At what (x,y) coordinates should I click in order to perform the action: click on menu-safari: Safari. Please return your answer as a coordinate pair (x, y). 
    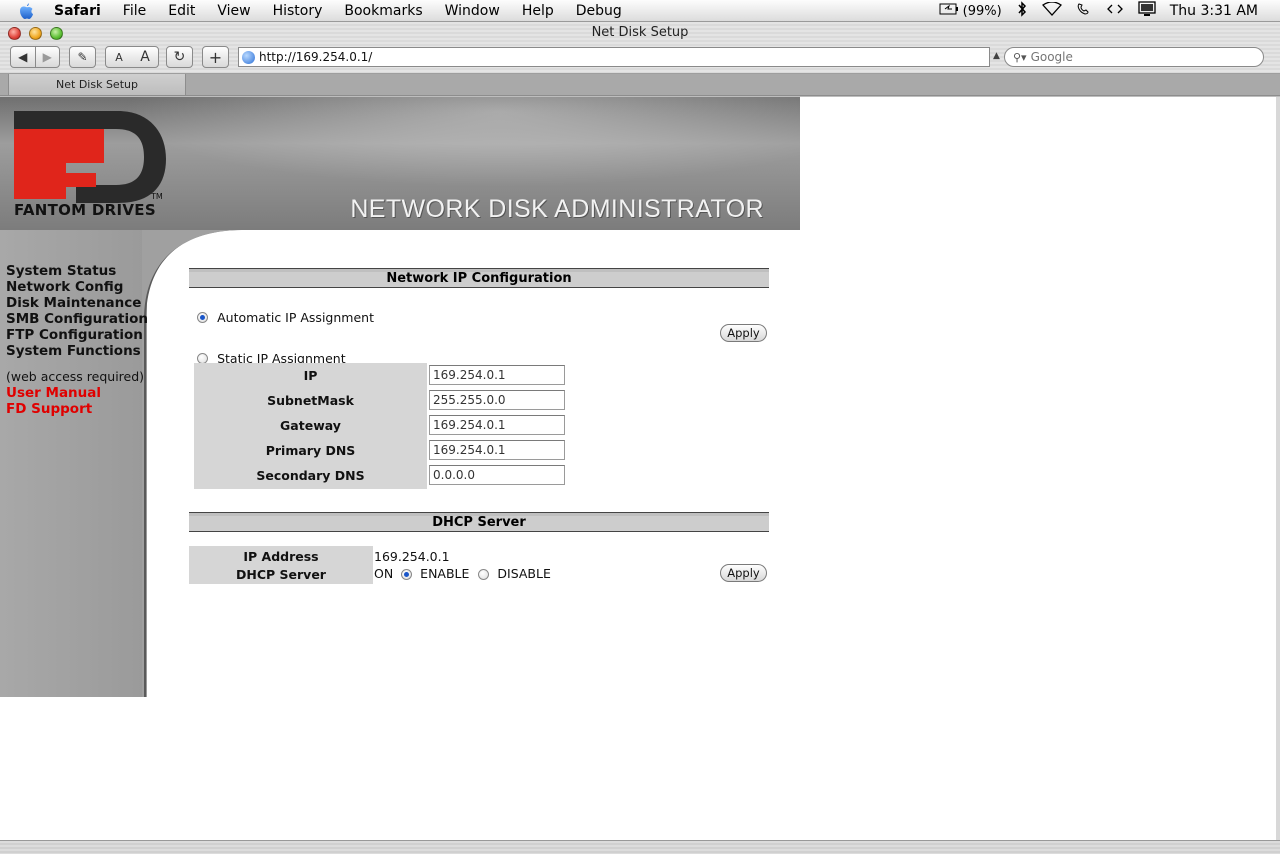
    Looking at the image, I should click on (77, 11).